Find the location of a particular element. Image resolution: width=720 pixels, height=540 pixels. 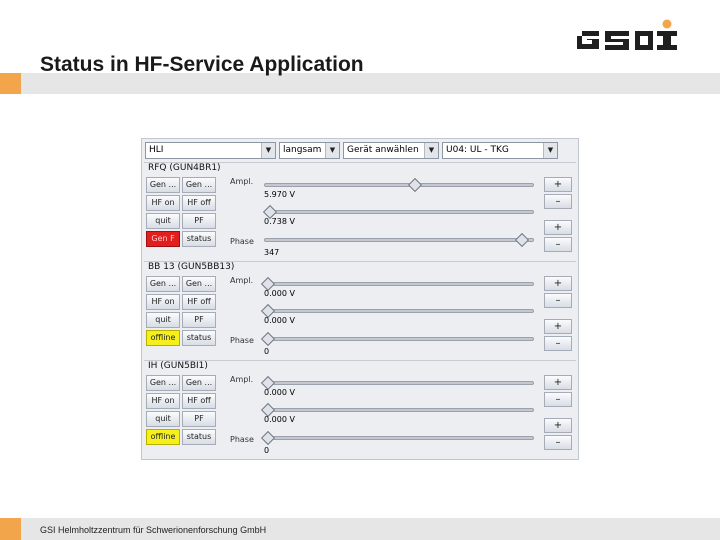

slide-title: Status in HF-Service Application is located at coordinates (202, 64).